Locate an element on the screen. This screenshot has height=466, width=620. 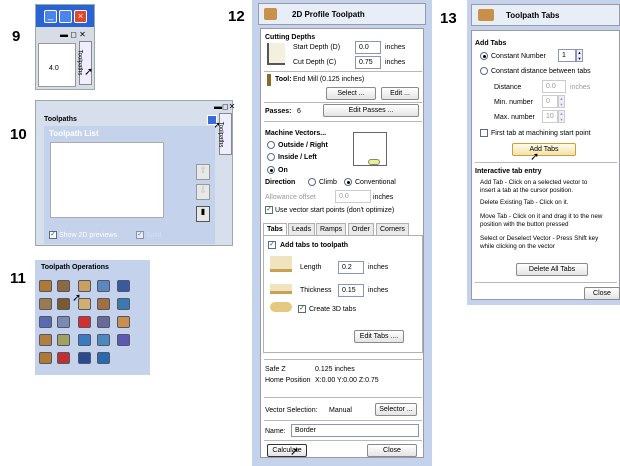
fig10-side-tab: Toolpaths is located at coordinates (224, 134).